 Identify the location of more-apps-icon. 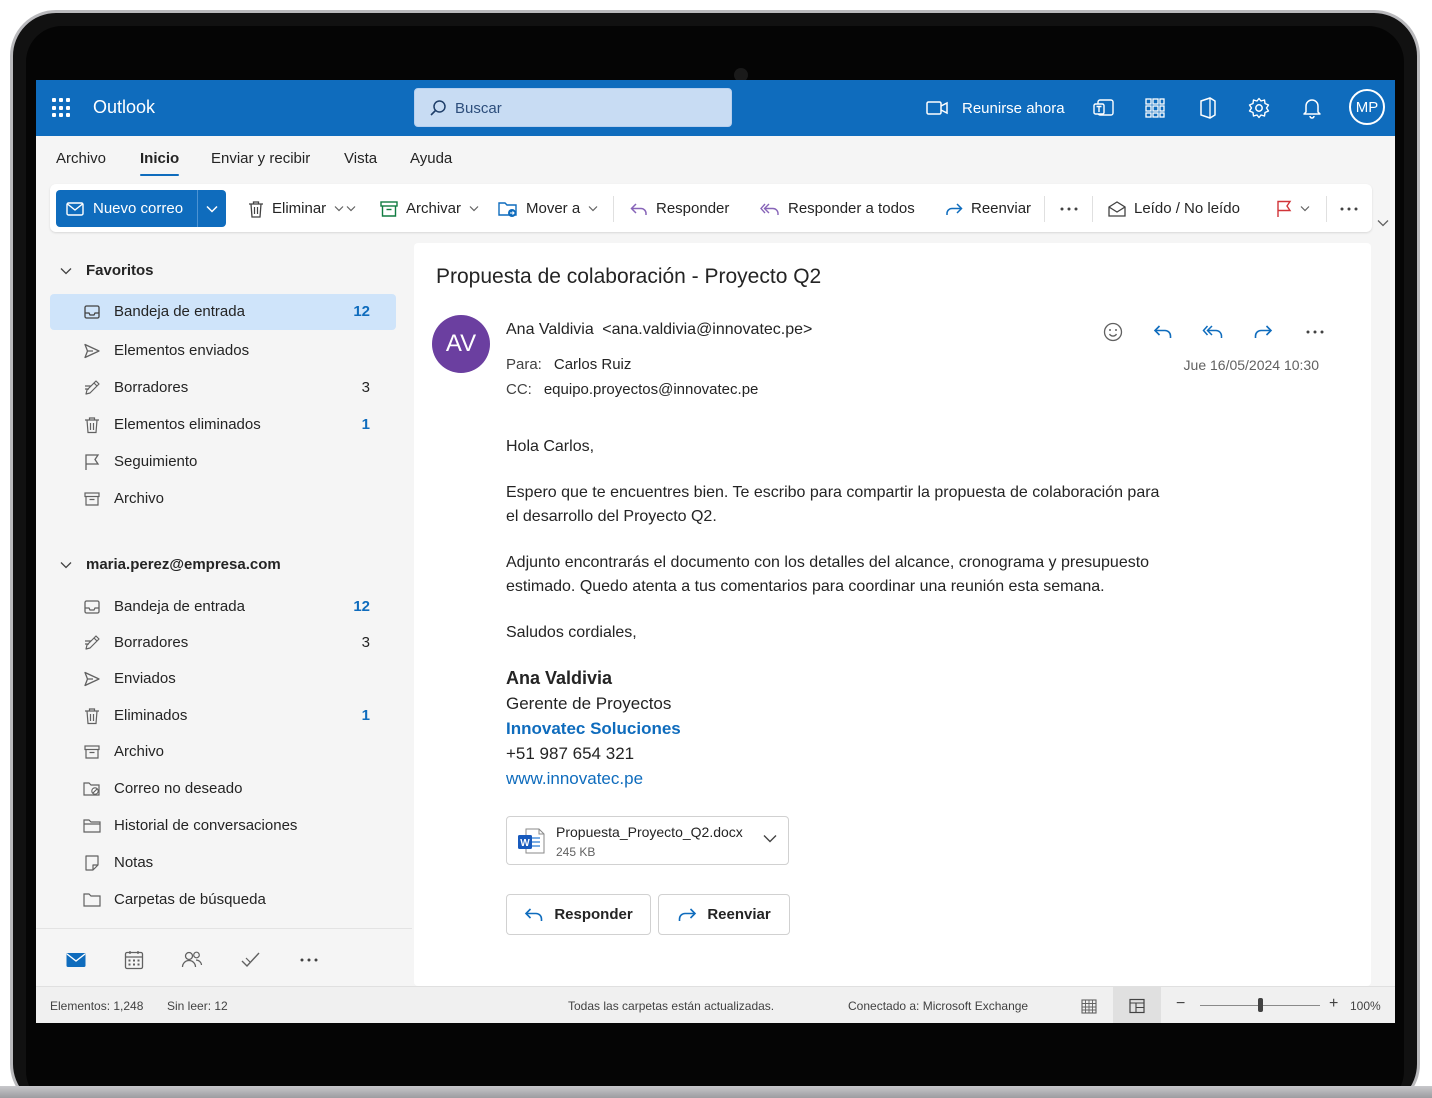
(309, 960).